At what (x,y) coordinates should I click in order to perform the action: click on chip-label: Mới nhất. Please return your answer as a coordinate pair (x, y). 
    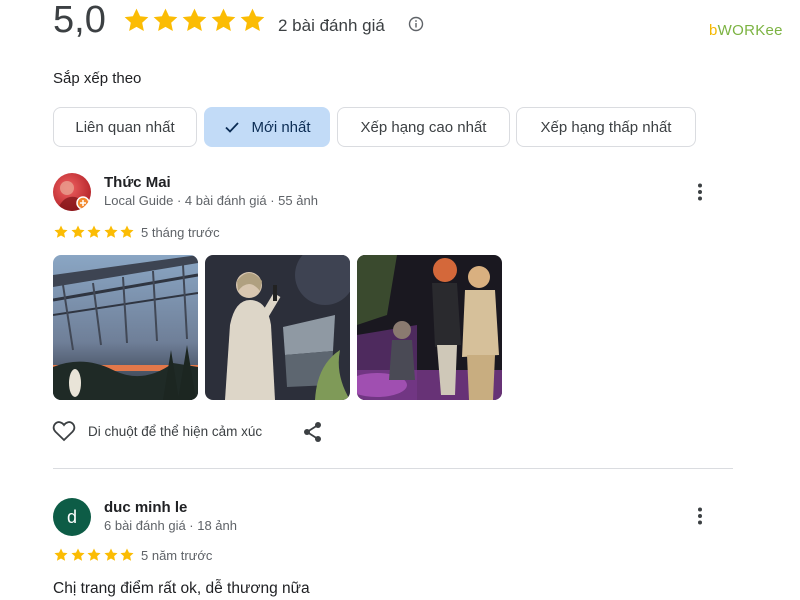
    Looking at the image, I should click on (281, 127).